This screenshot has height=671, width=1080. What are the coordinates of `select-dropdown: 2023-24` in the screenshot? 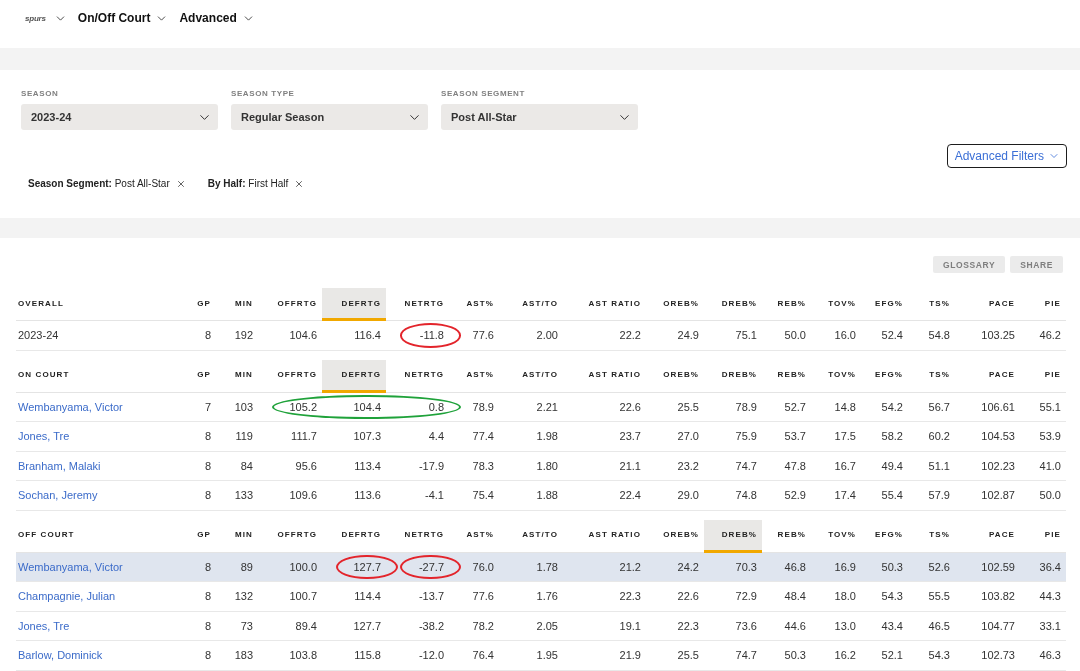 It's located at (119, 117).